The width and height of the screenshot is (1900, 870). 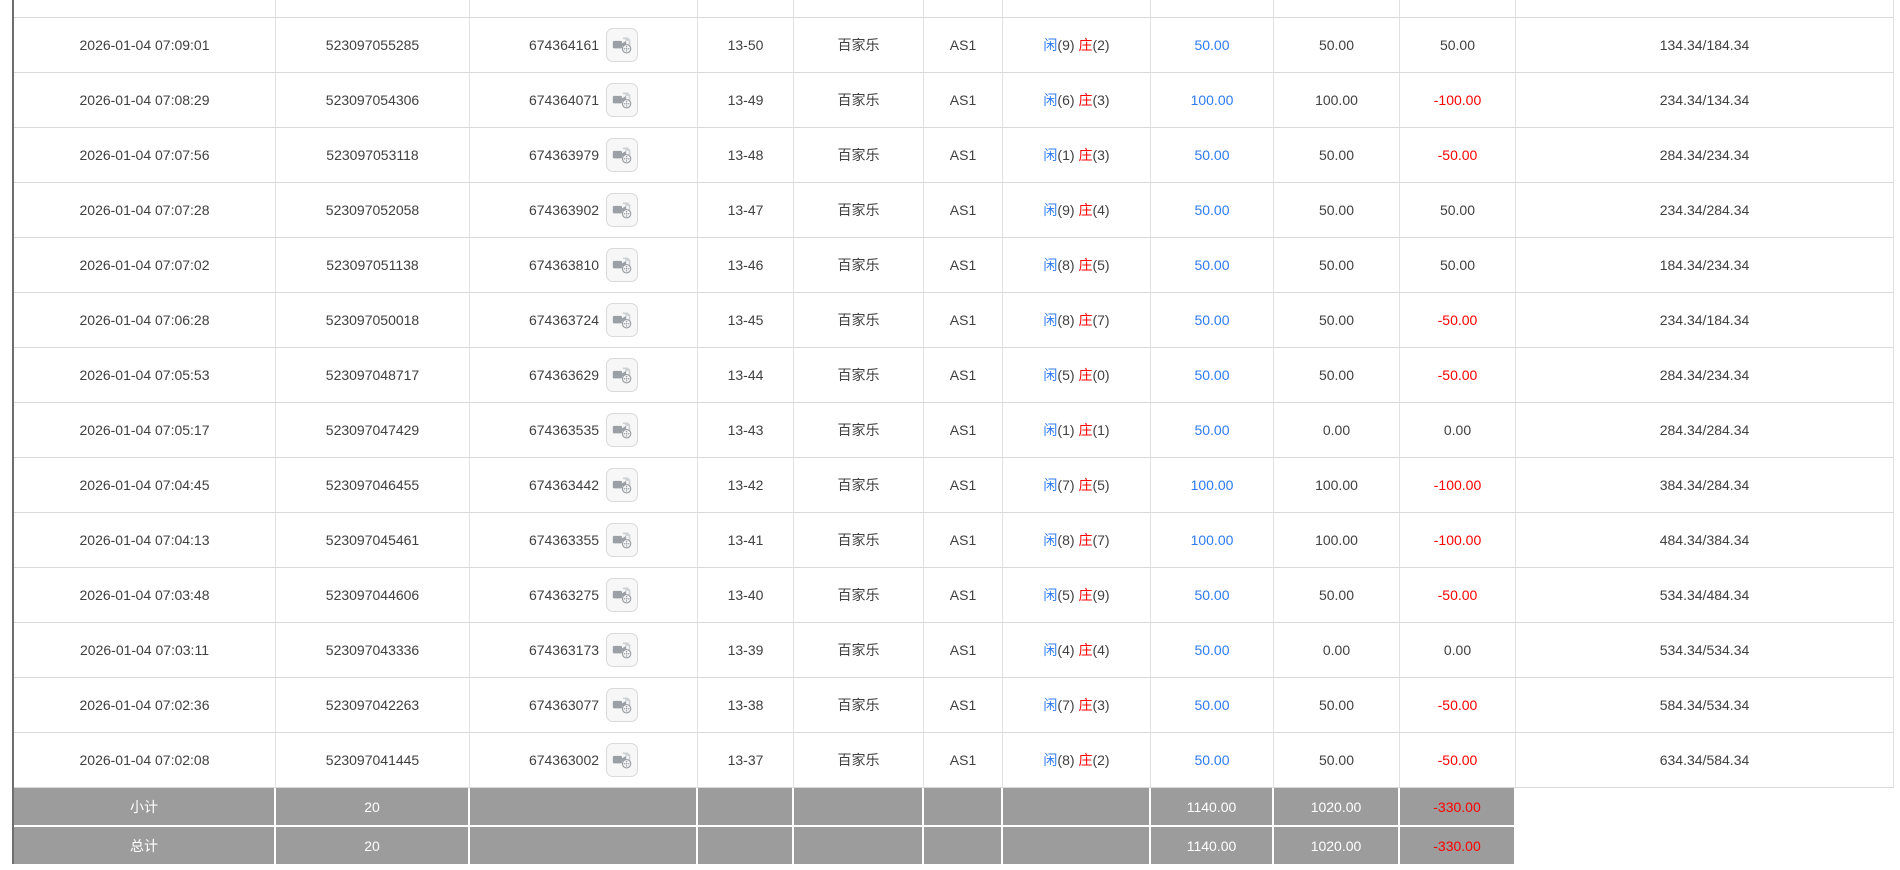 What do you see at coordinates (1458, 540) in the screenshot?
I see `cell-winloss: -100.00` at bounding box center [1458, 540].